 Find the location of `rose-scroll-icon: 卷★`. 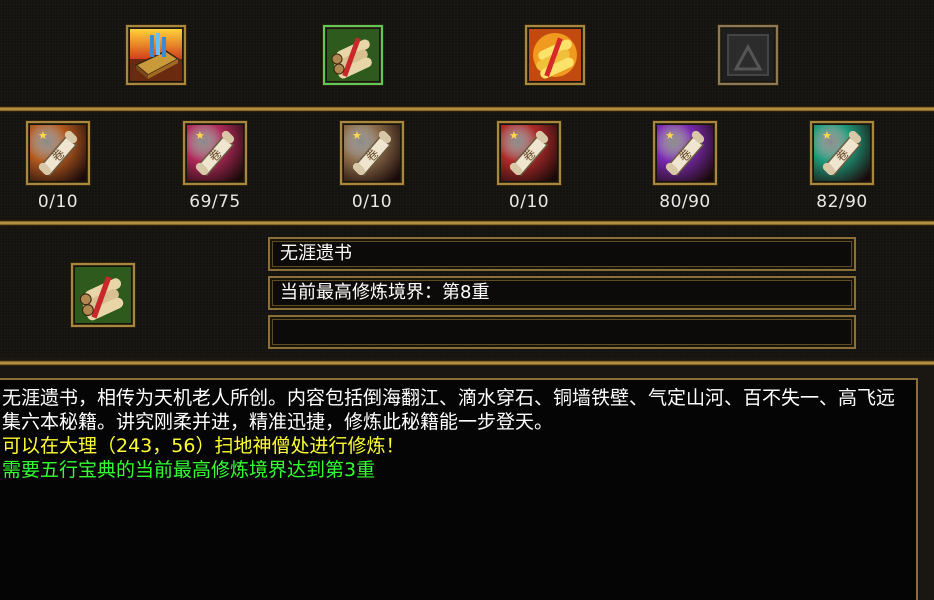

rose-scroll-icon: 卷★ is located at coordinates (215, 153).